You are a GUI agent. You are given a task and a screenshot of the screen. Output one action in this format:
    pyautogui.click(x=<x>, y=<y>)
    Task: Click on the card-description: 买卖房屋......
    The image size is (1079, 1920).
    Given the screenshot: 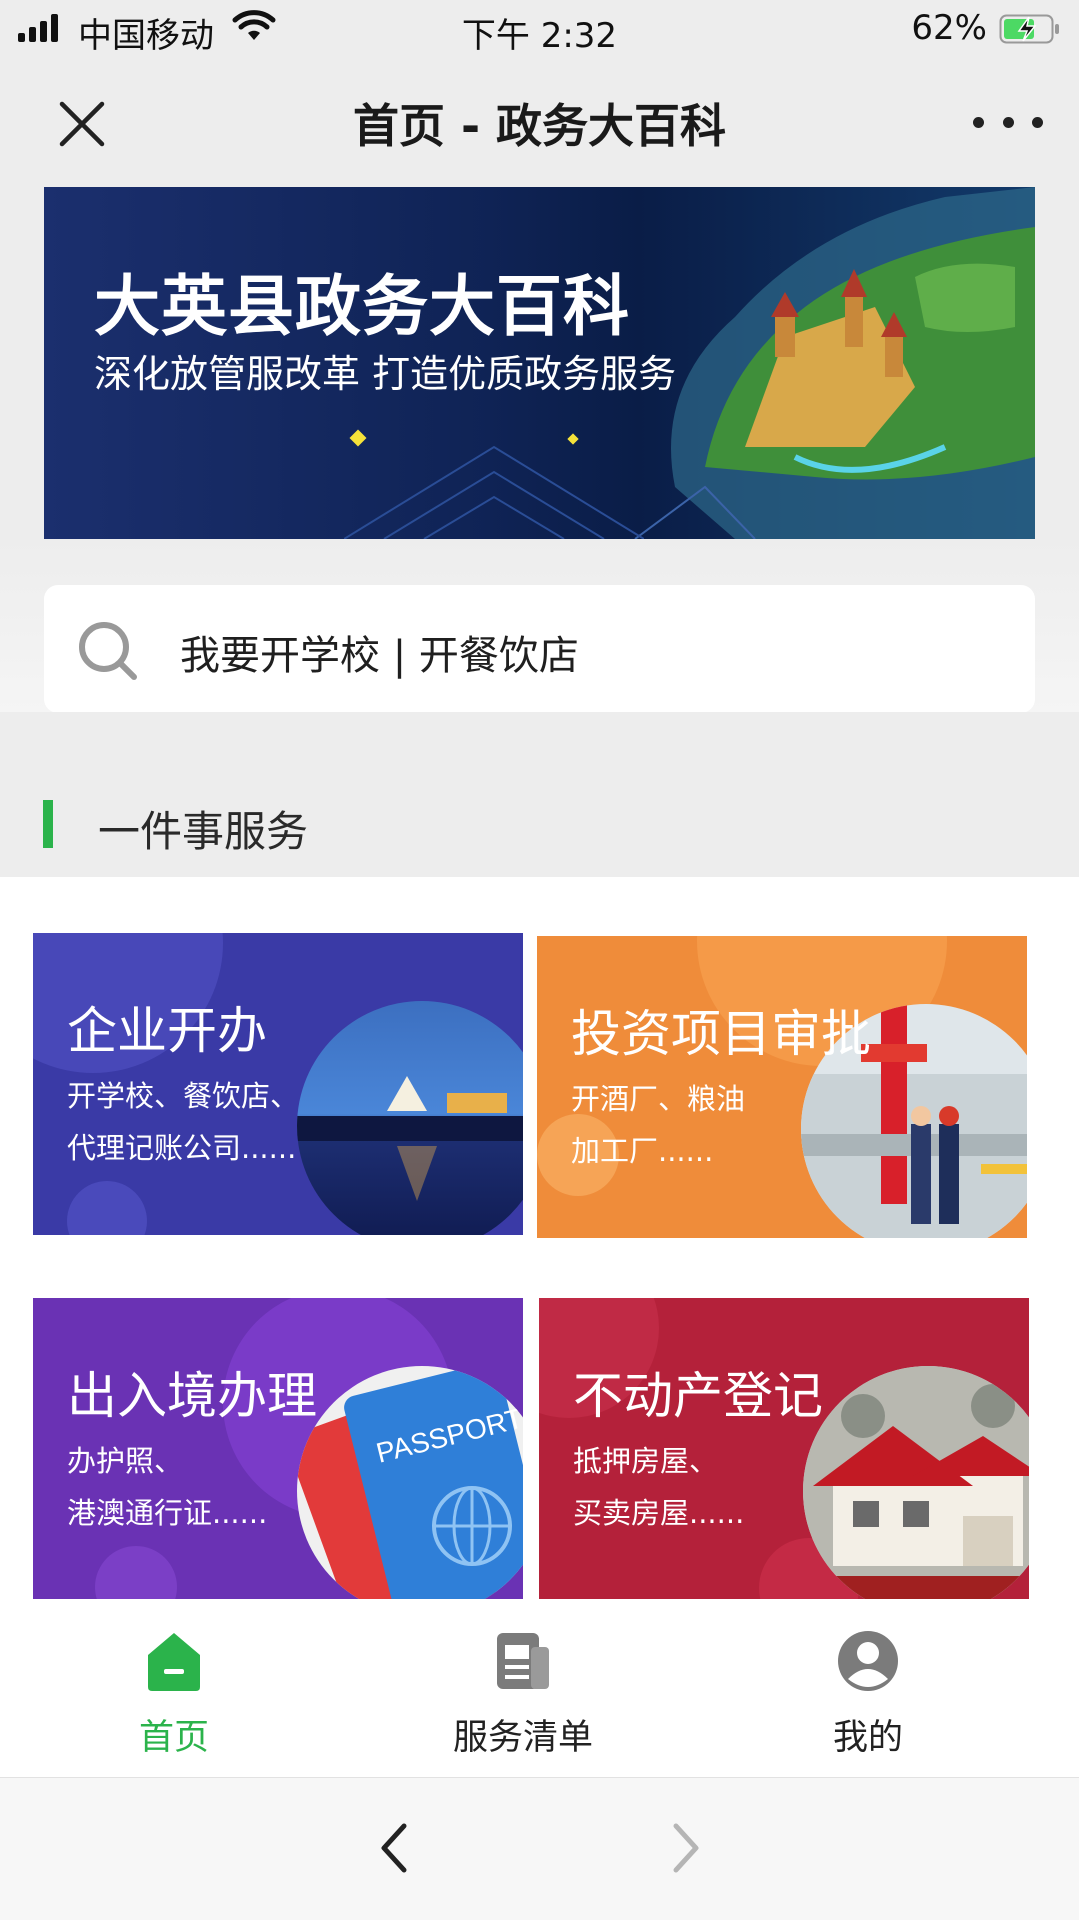 What is the action you would take?
    pyautogui.click(x=659, y=1513)
    